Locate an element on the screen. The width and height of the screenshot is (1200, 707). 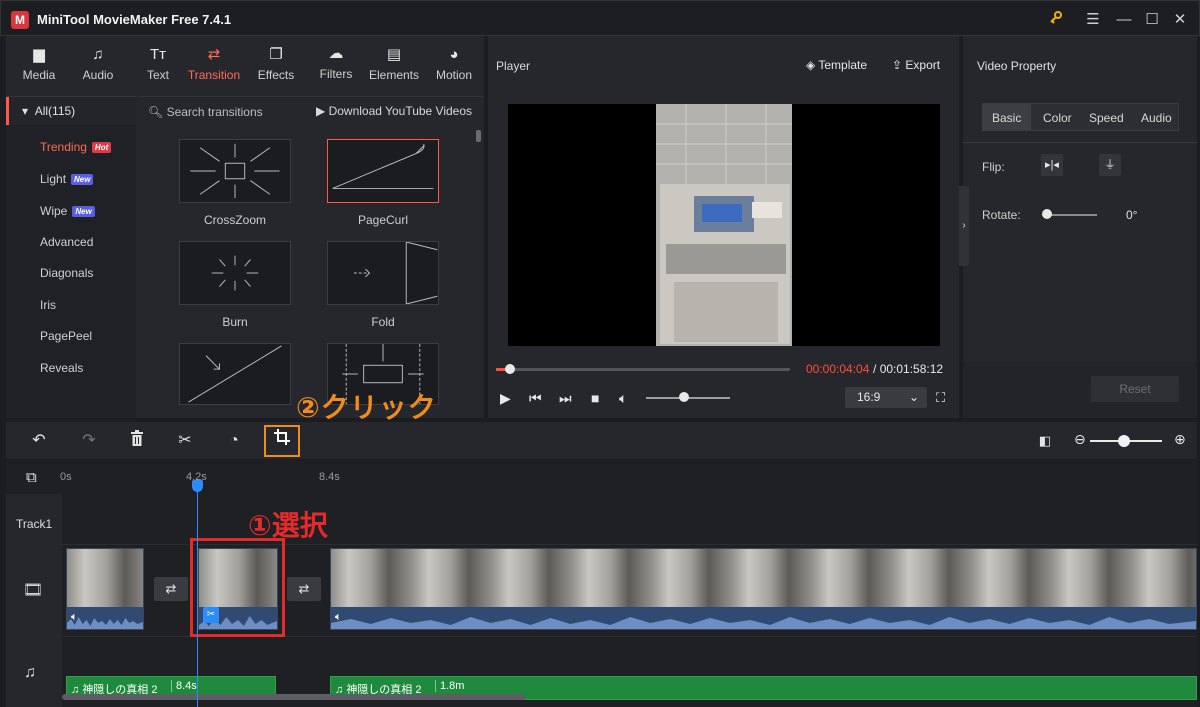
crop-icon is located at coordinates (282, 437).